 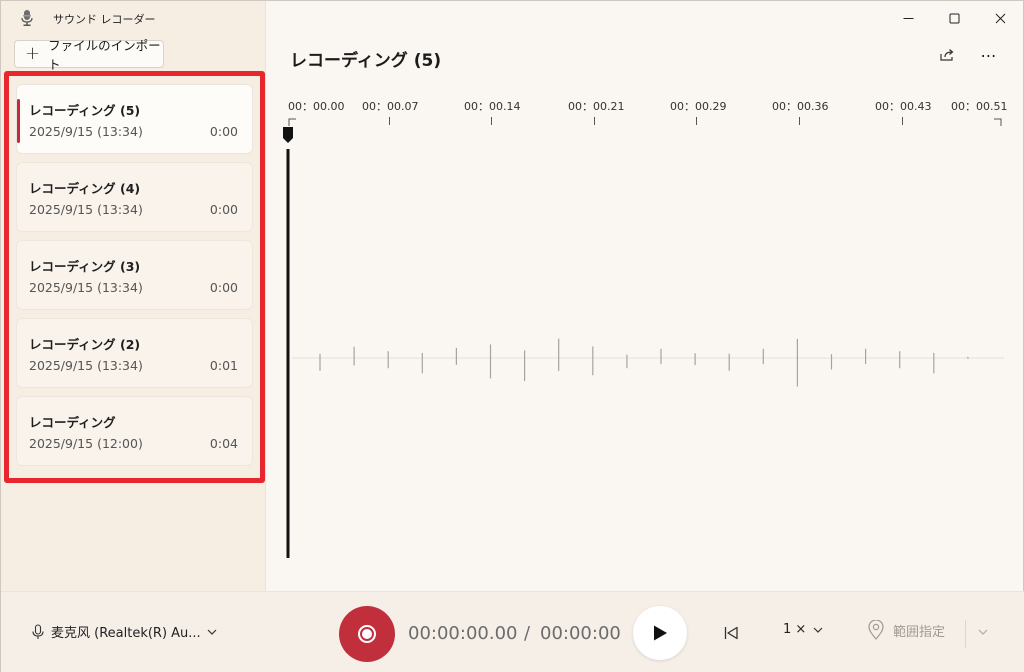 What do you see at coordinates (998, 122) in the screenshot?
I see `end-bracket` at bounding box center [998, 122].